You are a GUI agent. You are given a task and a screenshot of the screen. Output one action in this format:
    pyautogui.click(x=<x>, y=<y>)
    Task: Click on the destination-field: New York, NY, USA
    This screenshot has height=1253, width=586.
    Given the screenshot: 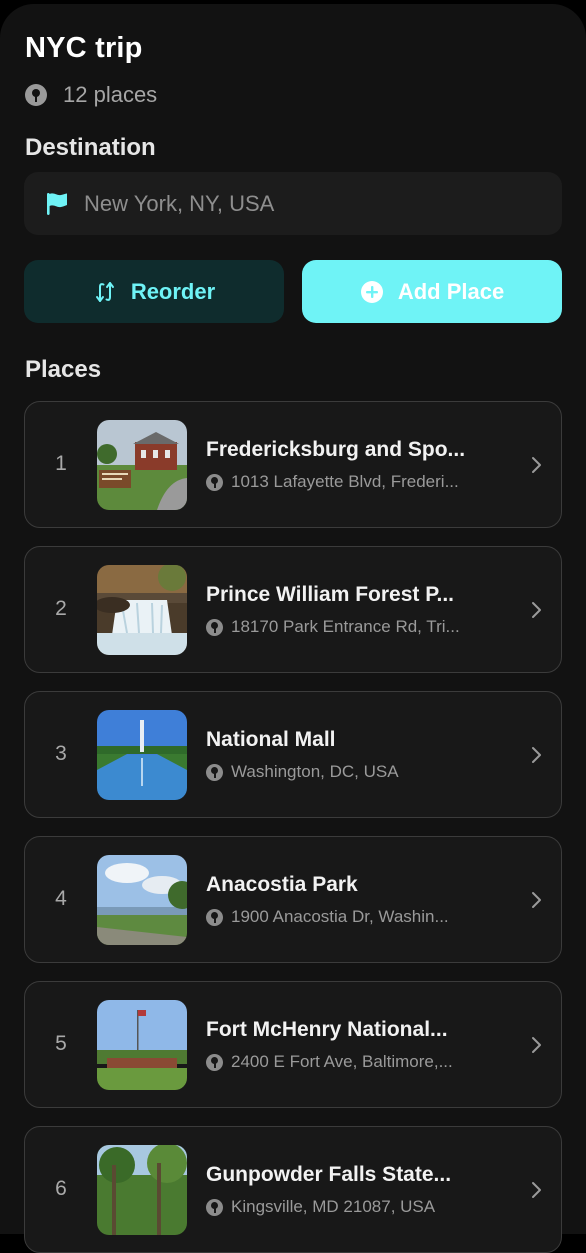 What is the action you would take?
    pyautogui.click(x=293, y=203)
    